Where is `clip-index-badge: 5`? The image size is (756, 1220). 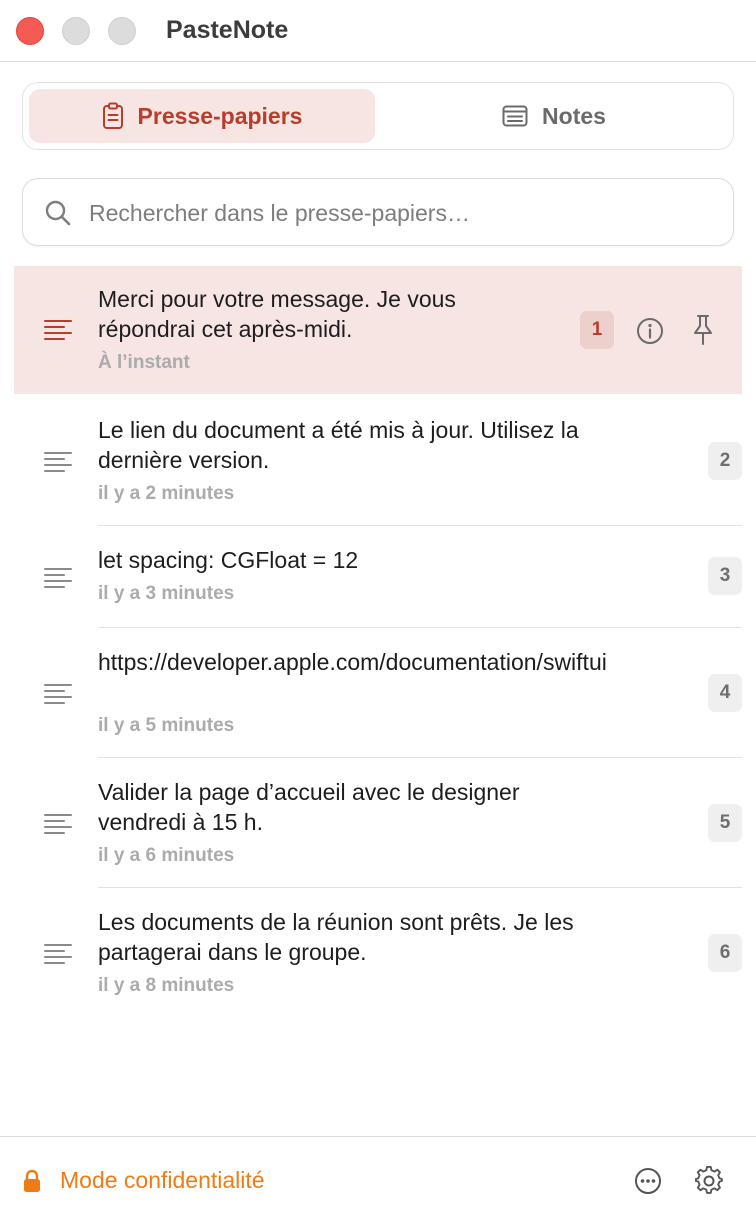
clip-index-badge: 5 is located at coordinates (725, 823).